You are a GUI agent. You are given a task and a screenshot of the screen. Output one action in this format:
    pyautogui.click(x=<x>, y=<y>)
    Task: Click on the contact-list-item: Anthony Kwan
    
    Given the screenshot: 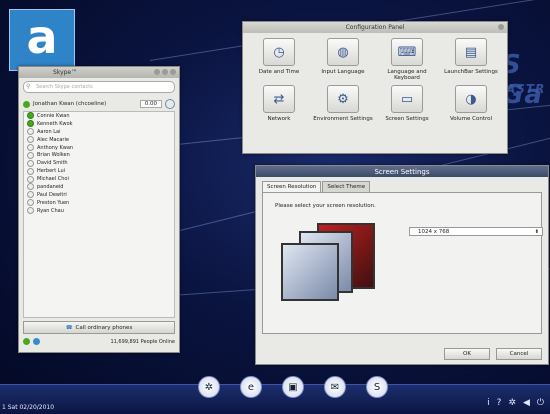 What is the action you would take?
    pyautogui.click(x=99, y=148)
    